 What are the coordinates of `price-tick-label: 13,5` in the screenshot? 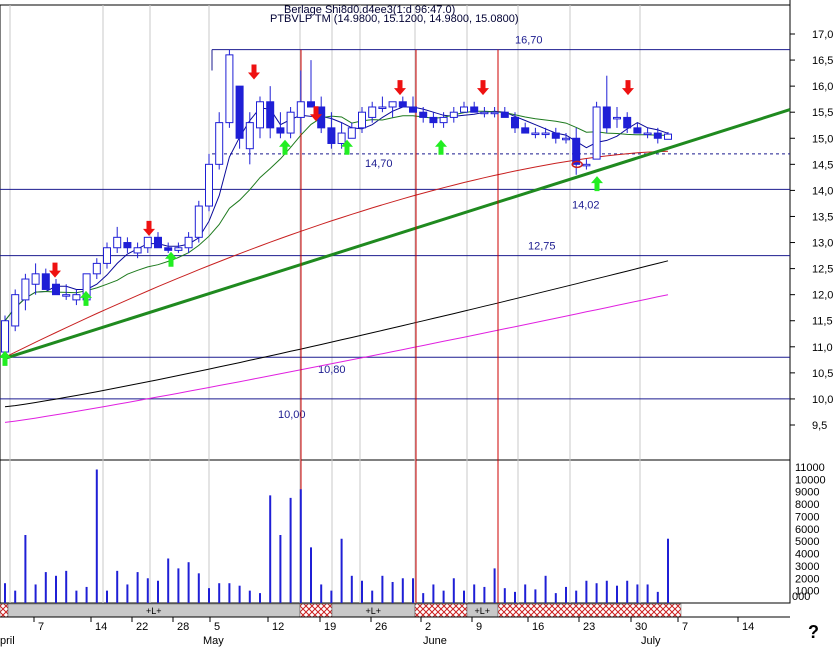 It's located at (822, 217).